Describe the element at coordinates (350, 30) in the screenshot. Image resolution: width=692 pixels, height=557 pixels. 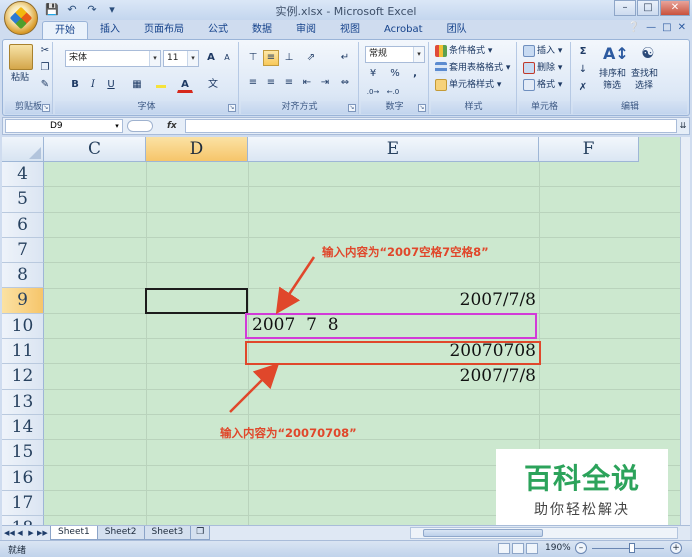
I see `tab-6: 视图` at that location.